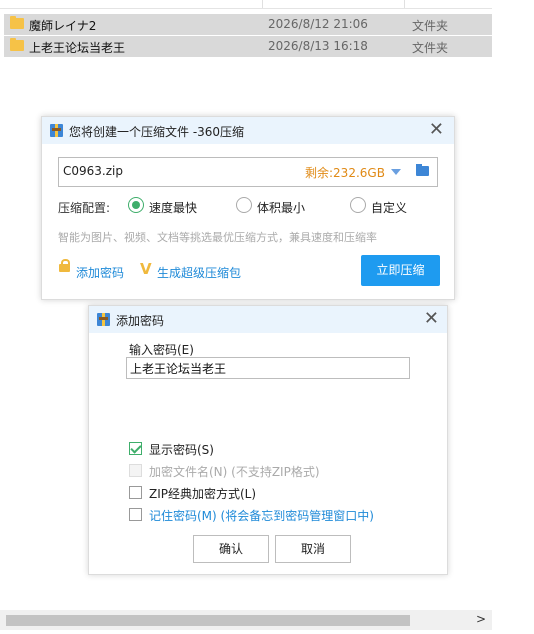 This screenshot has width=534, height=634. What do you see at coordinates (244, 205) in the screenshot?
I see `radio-smallest` at bounding box center [244, 205].